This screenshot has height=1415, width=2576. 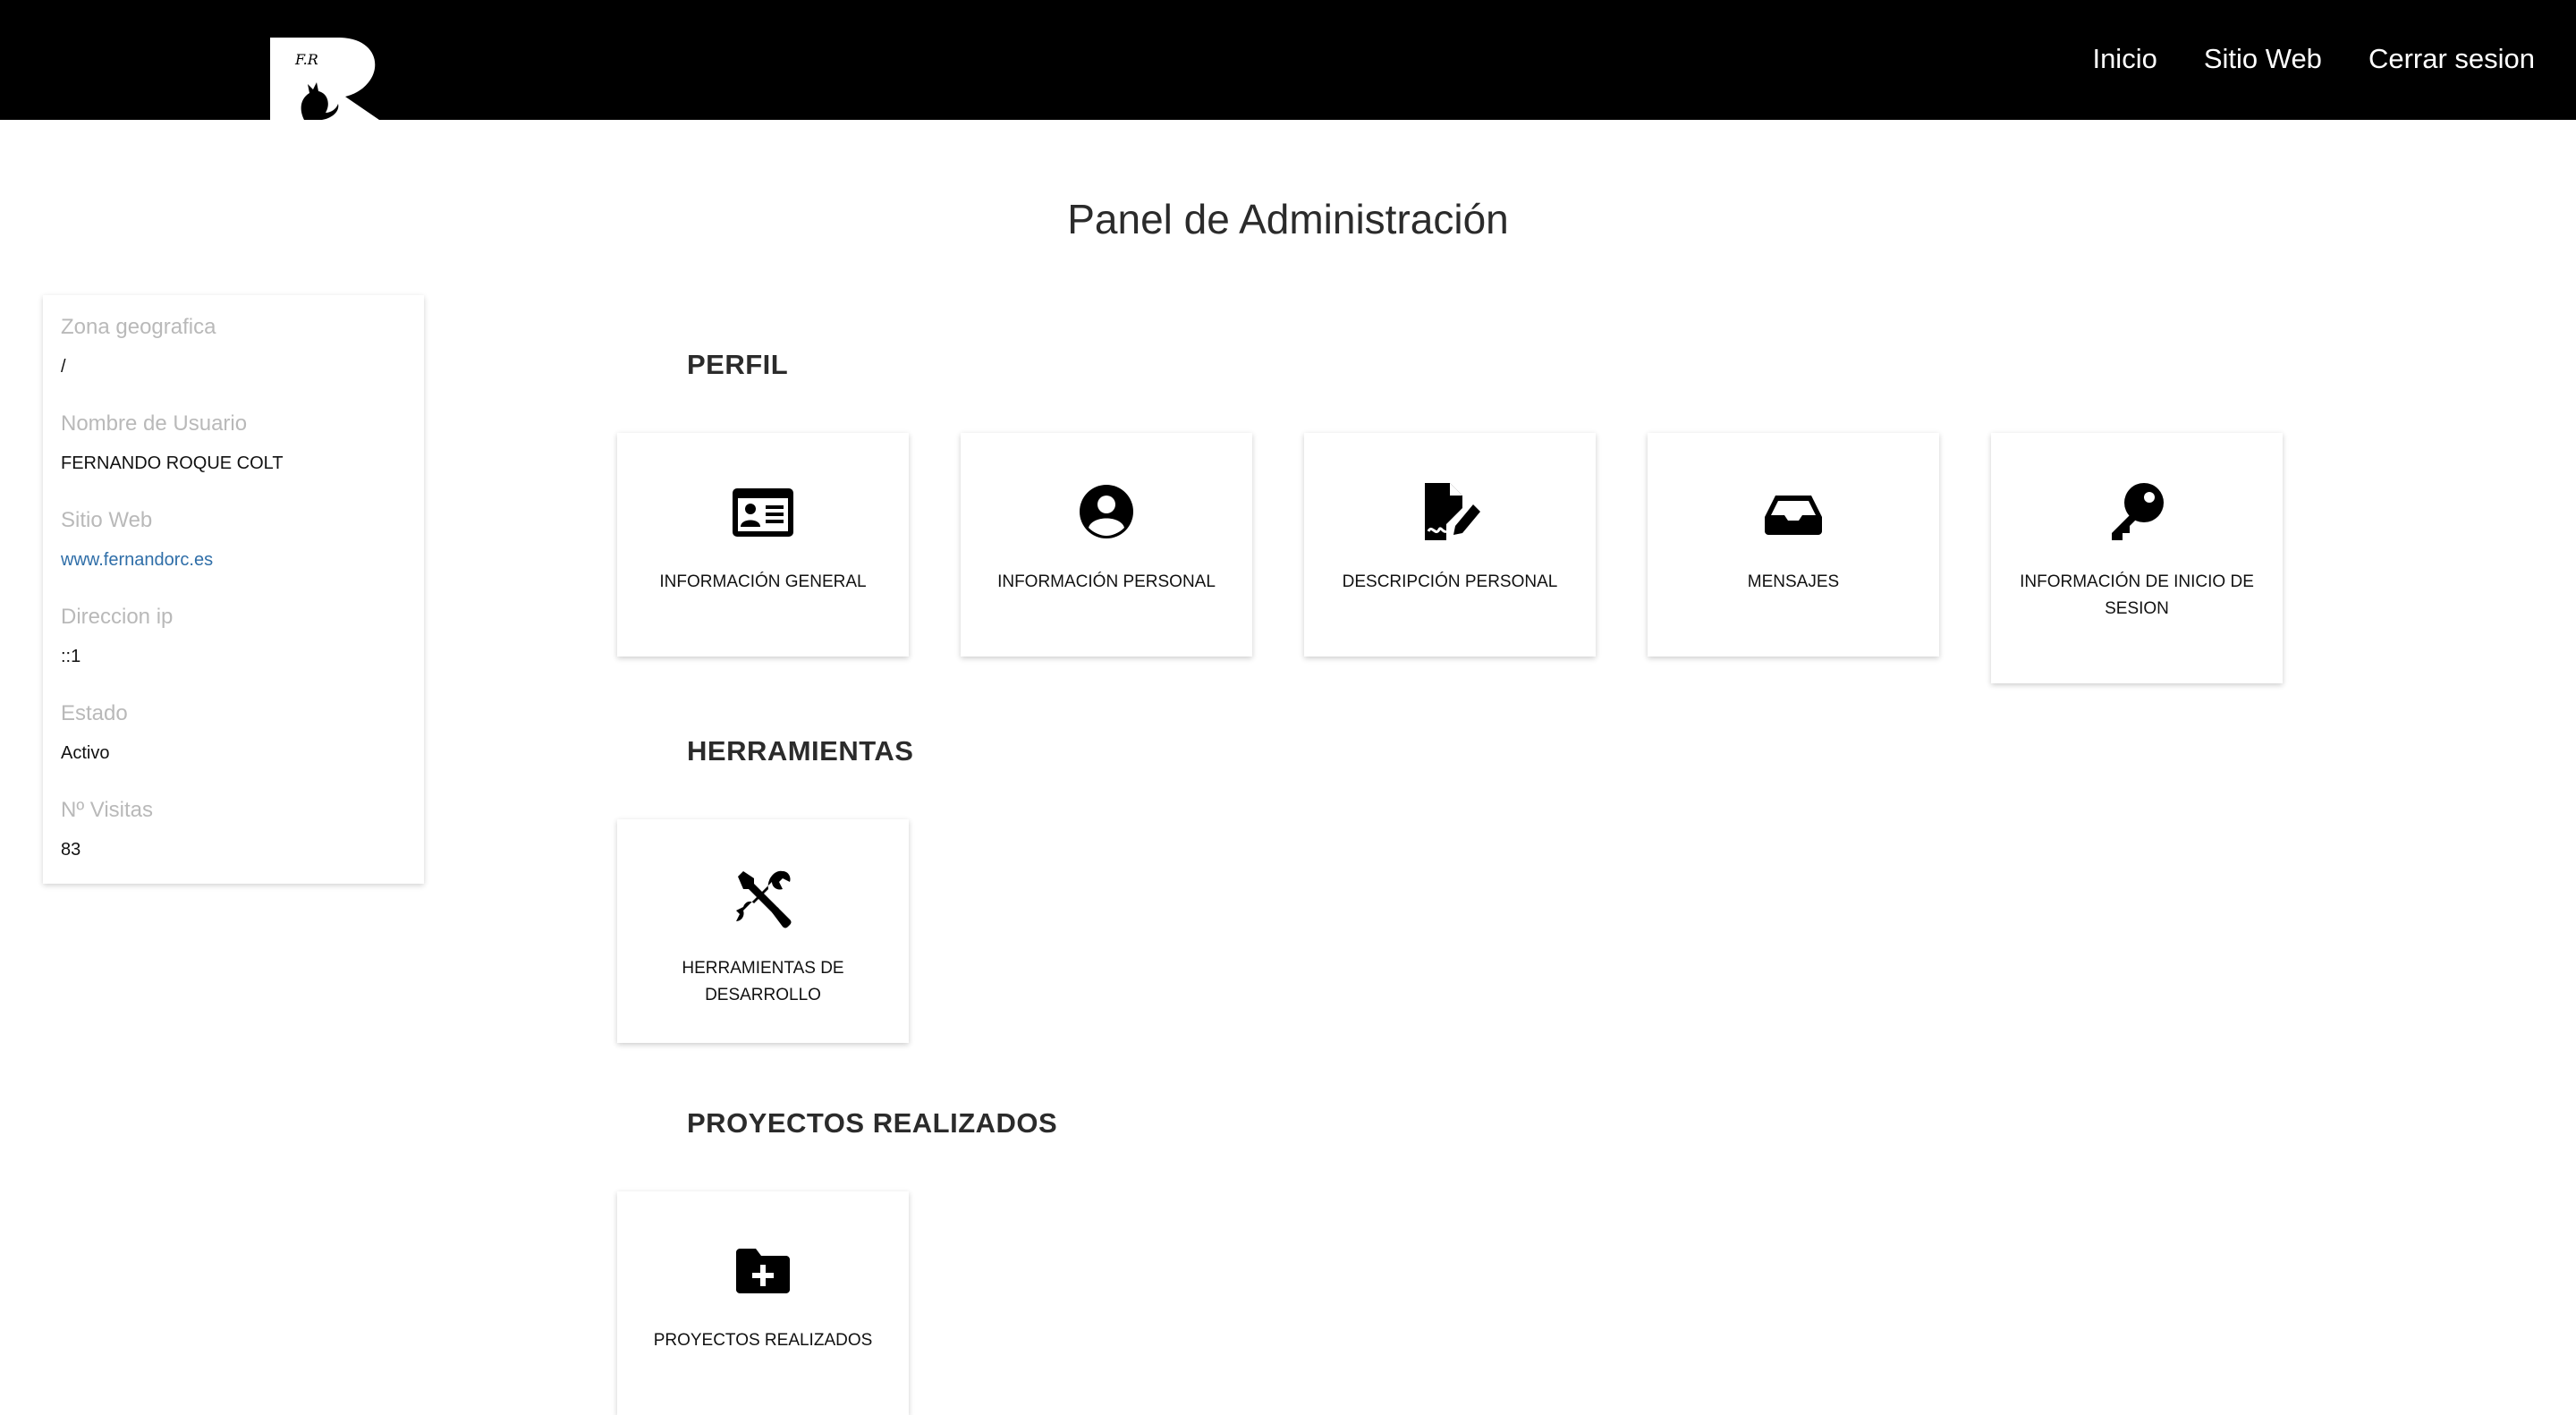 What do you see at coordinates (1450, 581) in the screenshot?
I see `card-label: DESCRIPCIÓN PERSONAL` at bounding box center [1450, 581].